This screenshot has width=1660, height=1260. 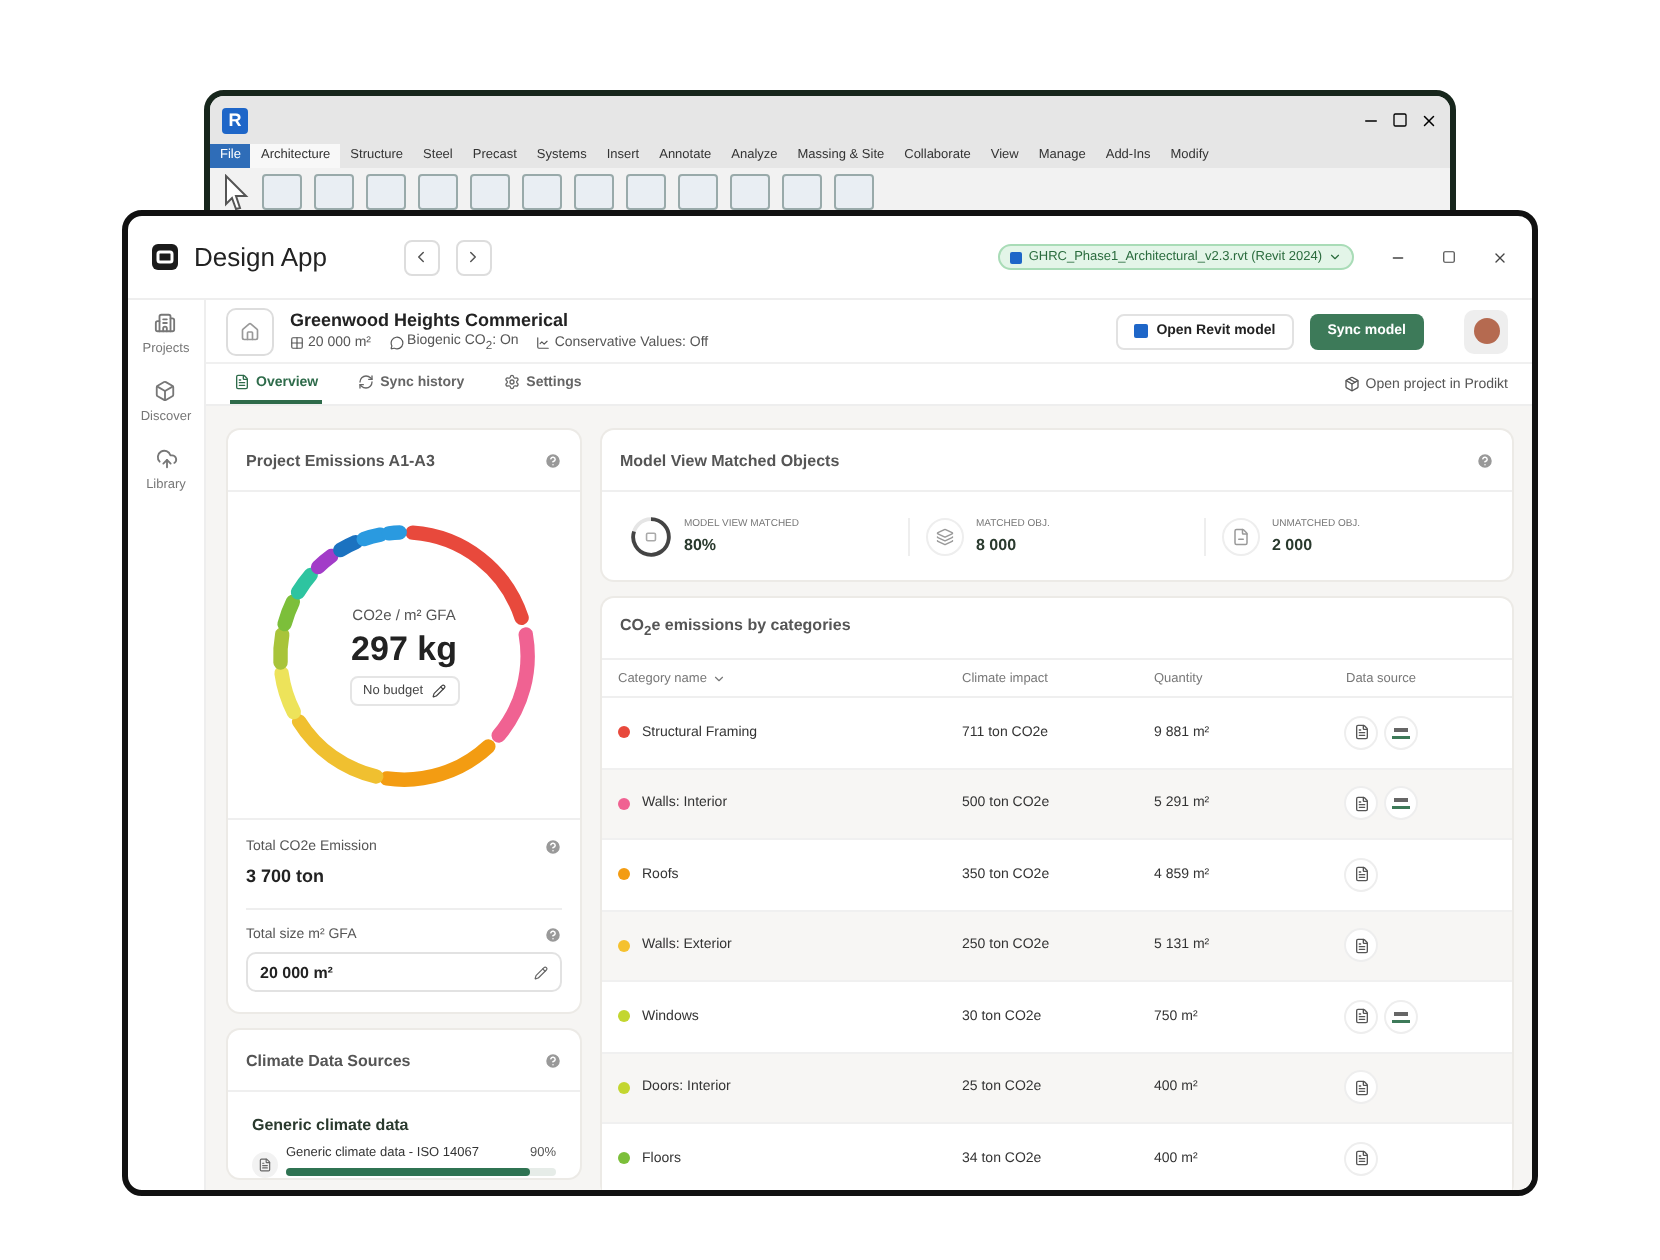 What do you see at coordinates (430, 319) in the screenshot?
I see `project-name: Greenwood Heights Commerical` at bounding box center [430, 319].